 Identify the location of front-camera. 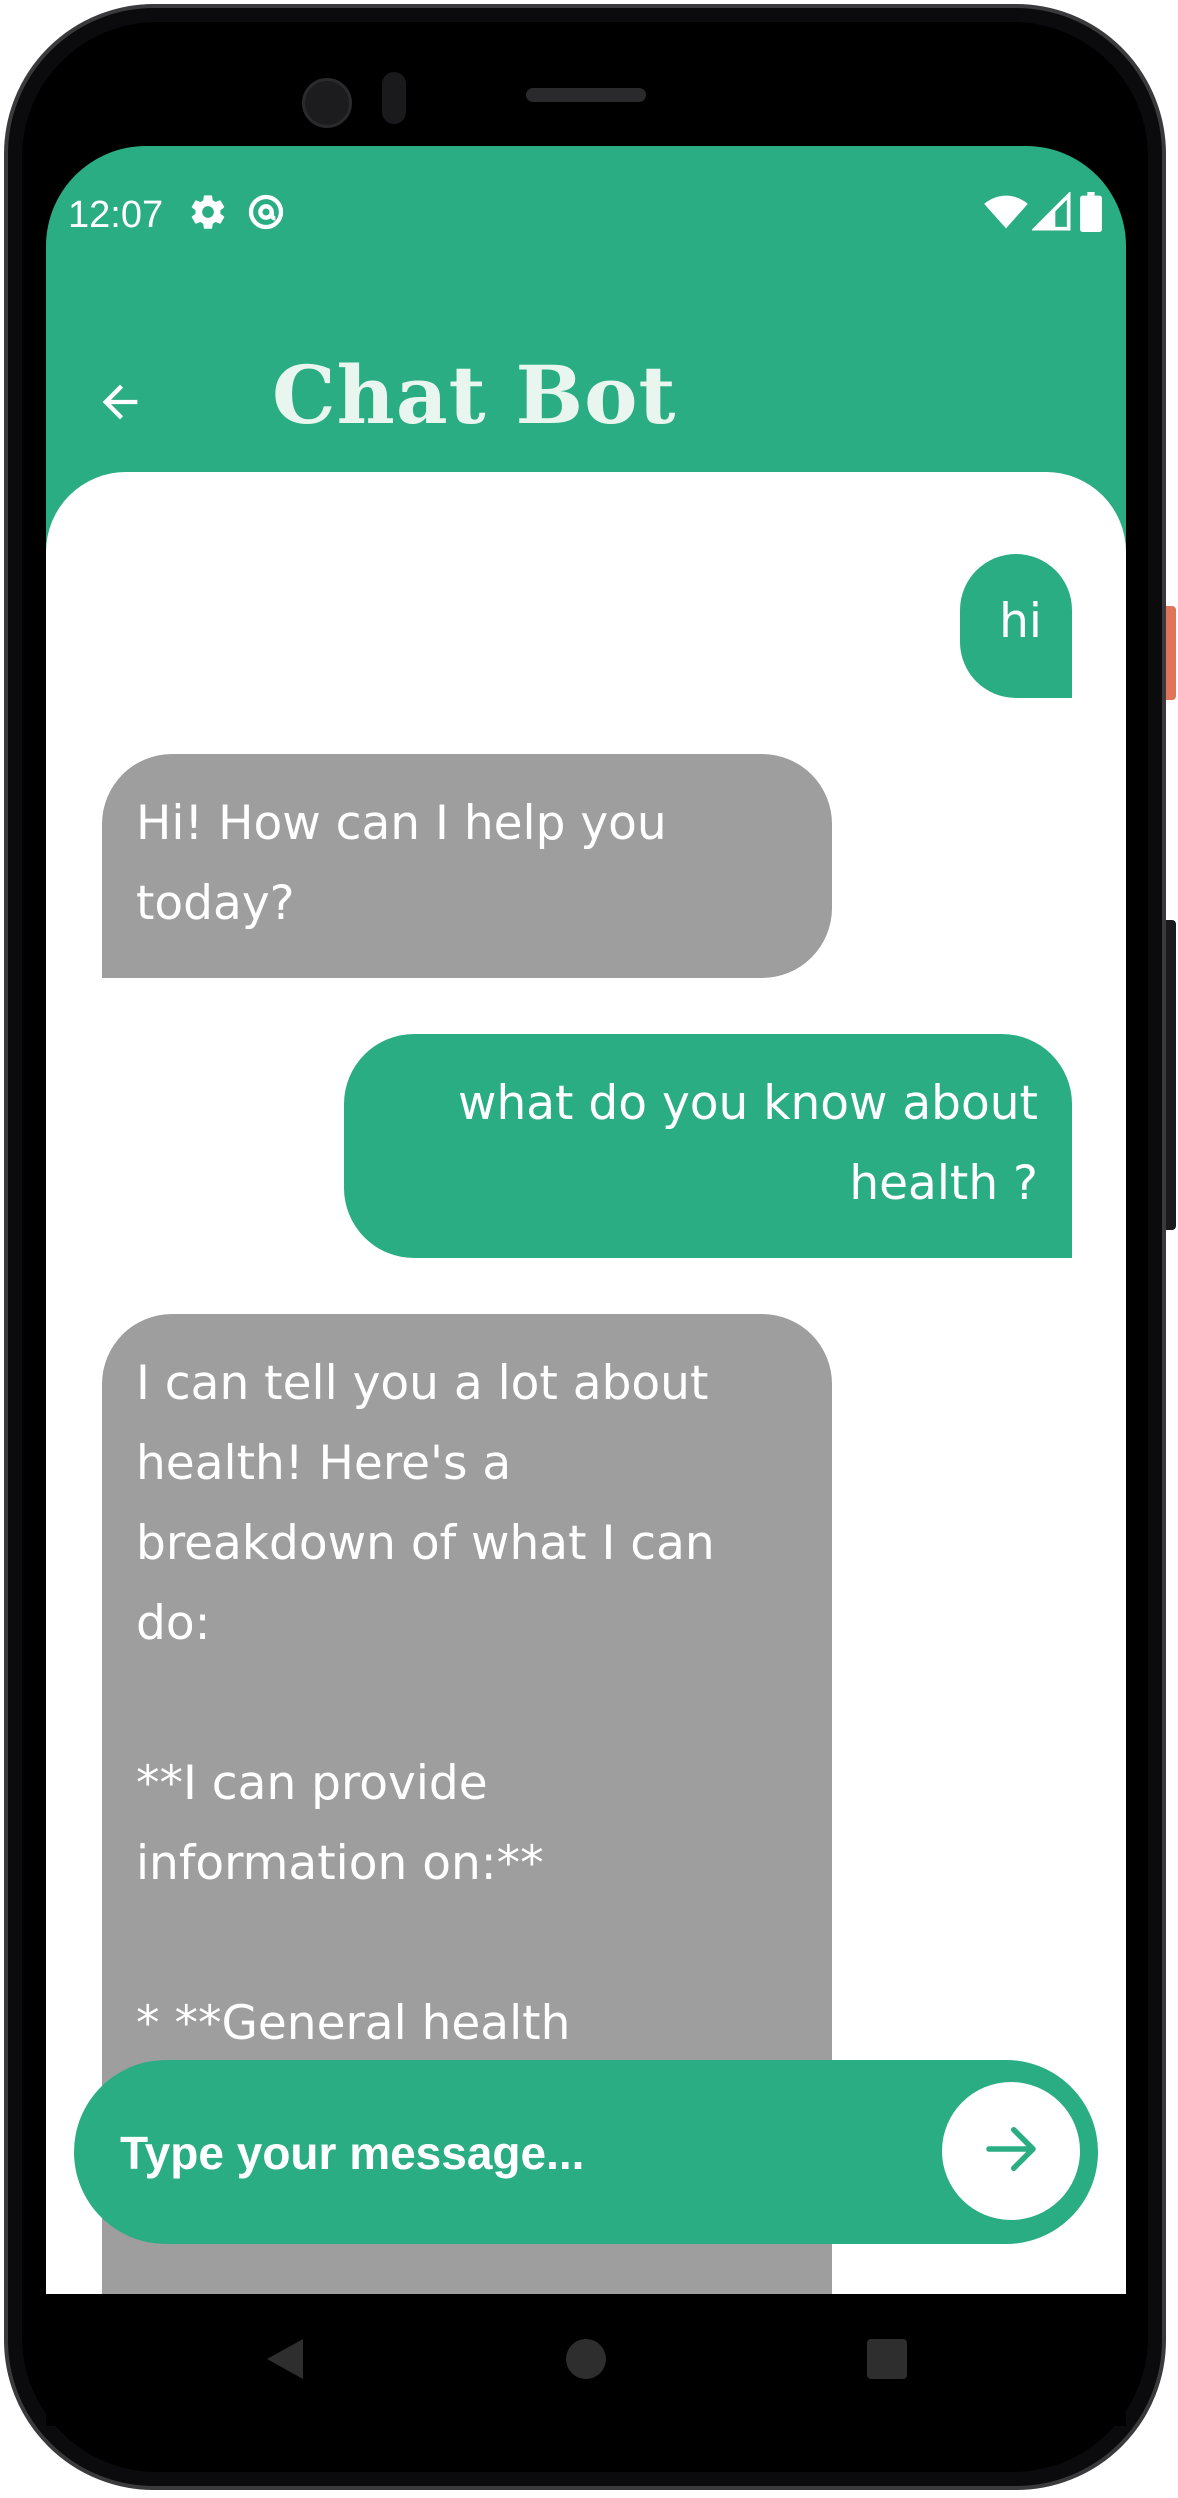
(327, 103).